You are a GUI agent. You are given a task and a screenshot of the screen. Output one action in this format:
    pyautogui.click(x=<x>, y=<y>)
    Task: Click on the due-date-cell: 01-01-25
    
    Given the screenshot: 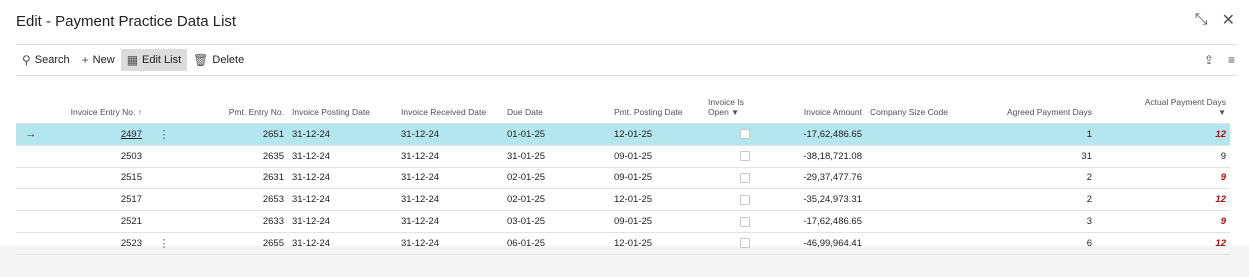 What is the action you would take?
    pyautogui.click(x=556, y=134)
    